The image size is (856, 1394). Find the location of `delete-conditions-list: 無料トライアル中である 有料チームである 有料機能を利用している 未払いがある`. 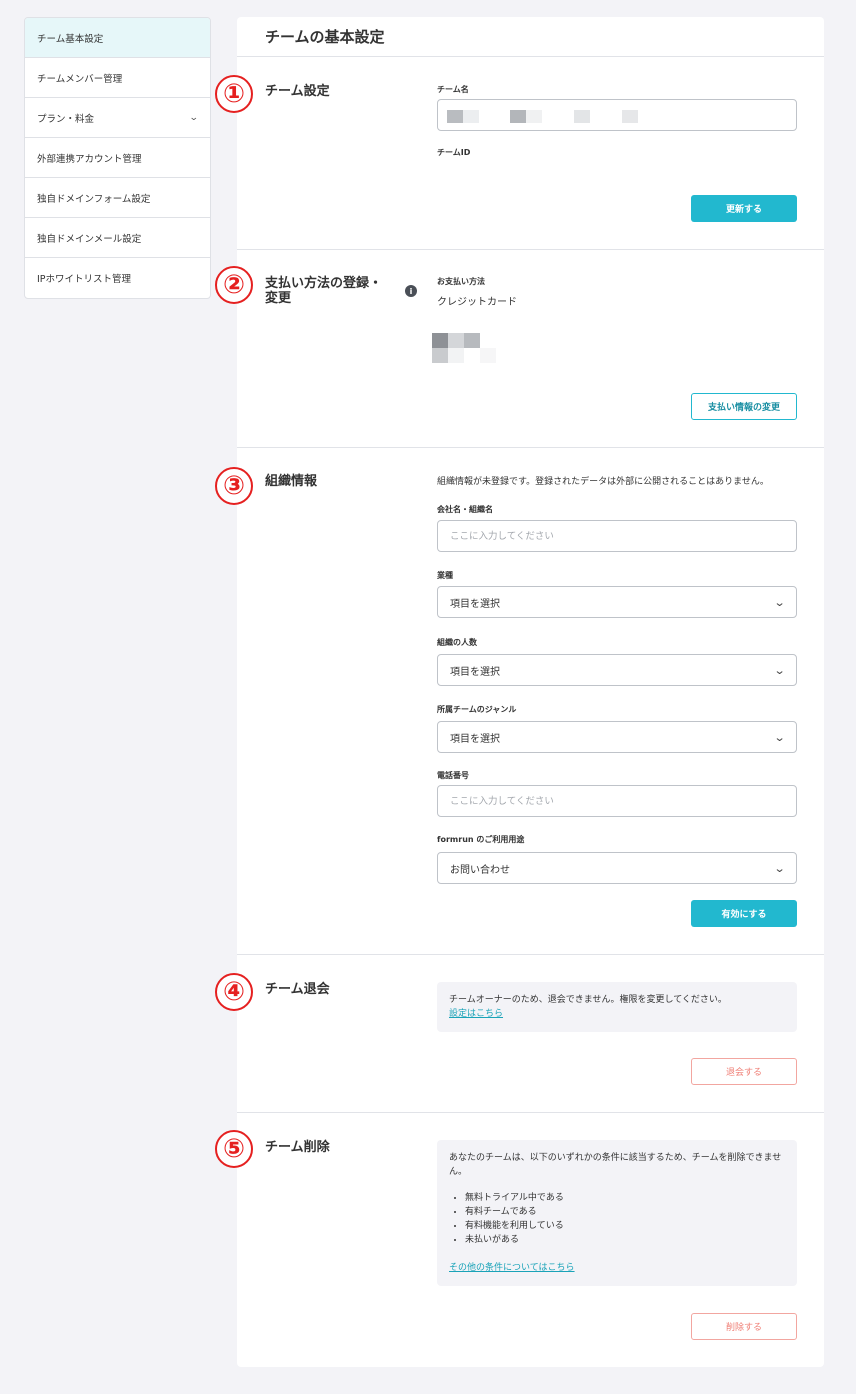

delete-conditions-list: 無料トライアル中である 有料チームである 有料機能を利用している 未払いがある is located at coordinates (617, 1219).